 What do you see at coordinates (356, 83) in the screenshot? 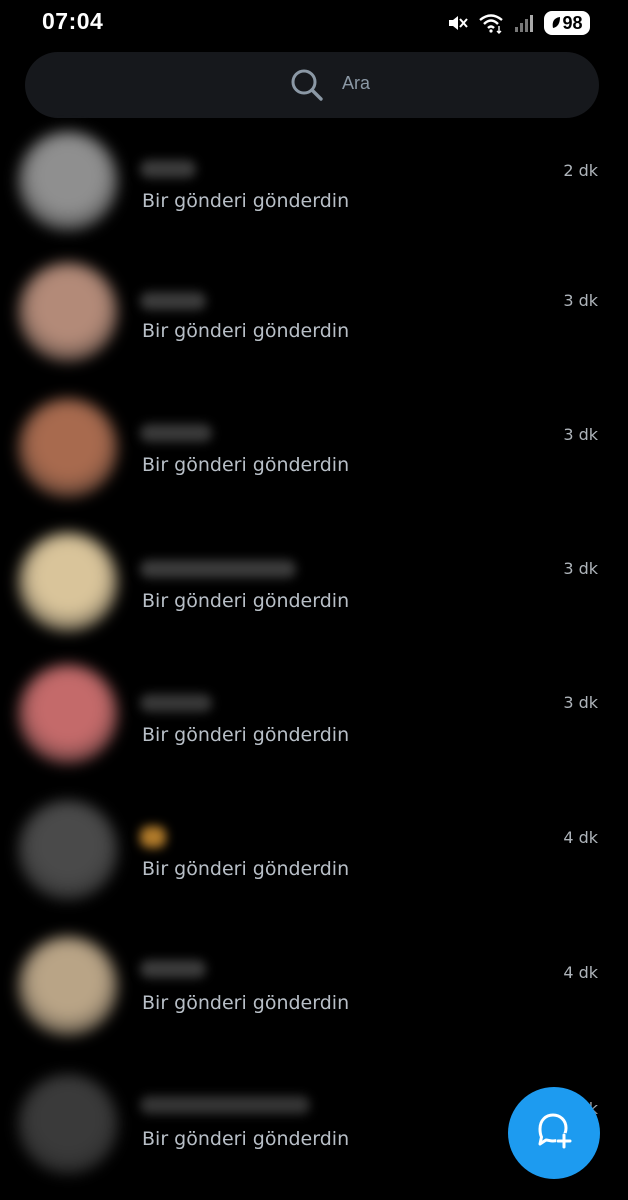
I see `search-placeholder: Ara` at bounding box center [356, 83].